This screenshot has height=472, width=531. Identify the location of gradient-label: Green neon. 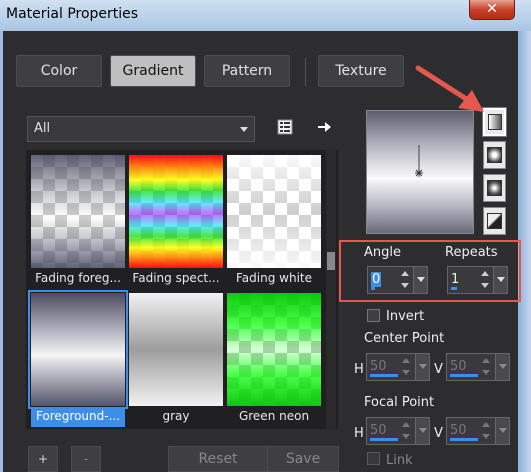
(274, 416).